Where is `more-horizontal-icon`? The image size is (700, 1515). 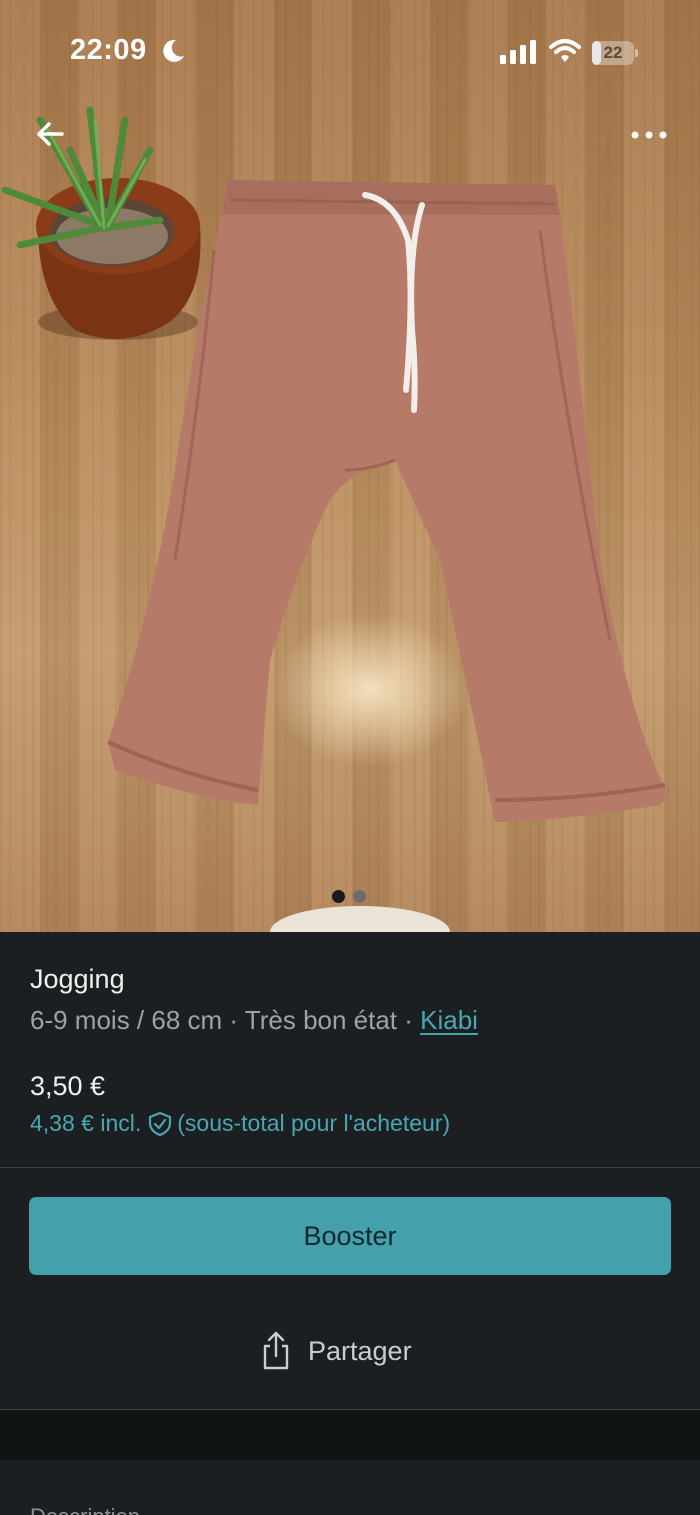 more-horizontal-icon is located at coordinates (649, 135).